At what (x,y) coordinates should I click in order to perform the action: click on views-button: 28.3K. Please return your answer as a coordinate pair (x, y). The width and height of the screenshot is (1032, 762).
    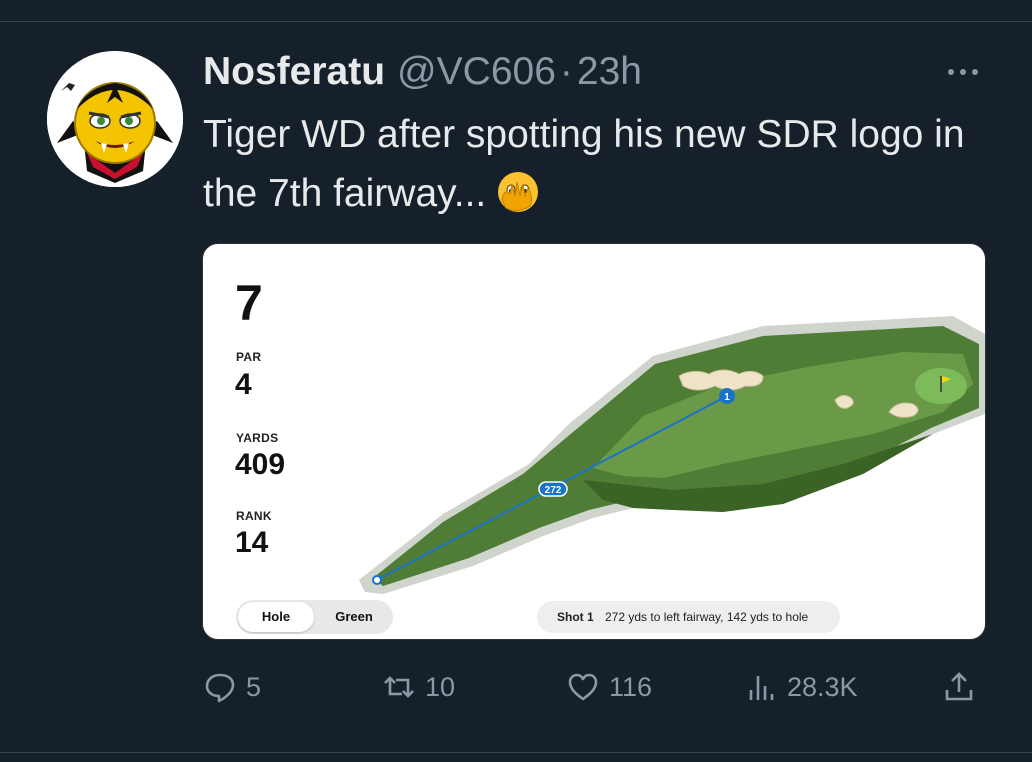
    Looking at the image, I should click on (801, 687).